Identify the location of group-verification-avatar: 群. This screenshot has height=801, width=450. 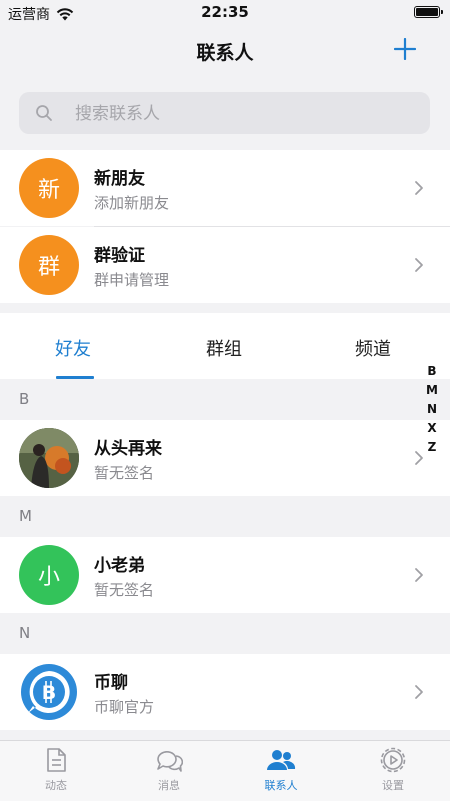
(49, 265).